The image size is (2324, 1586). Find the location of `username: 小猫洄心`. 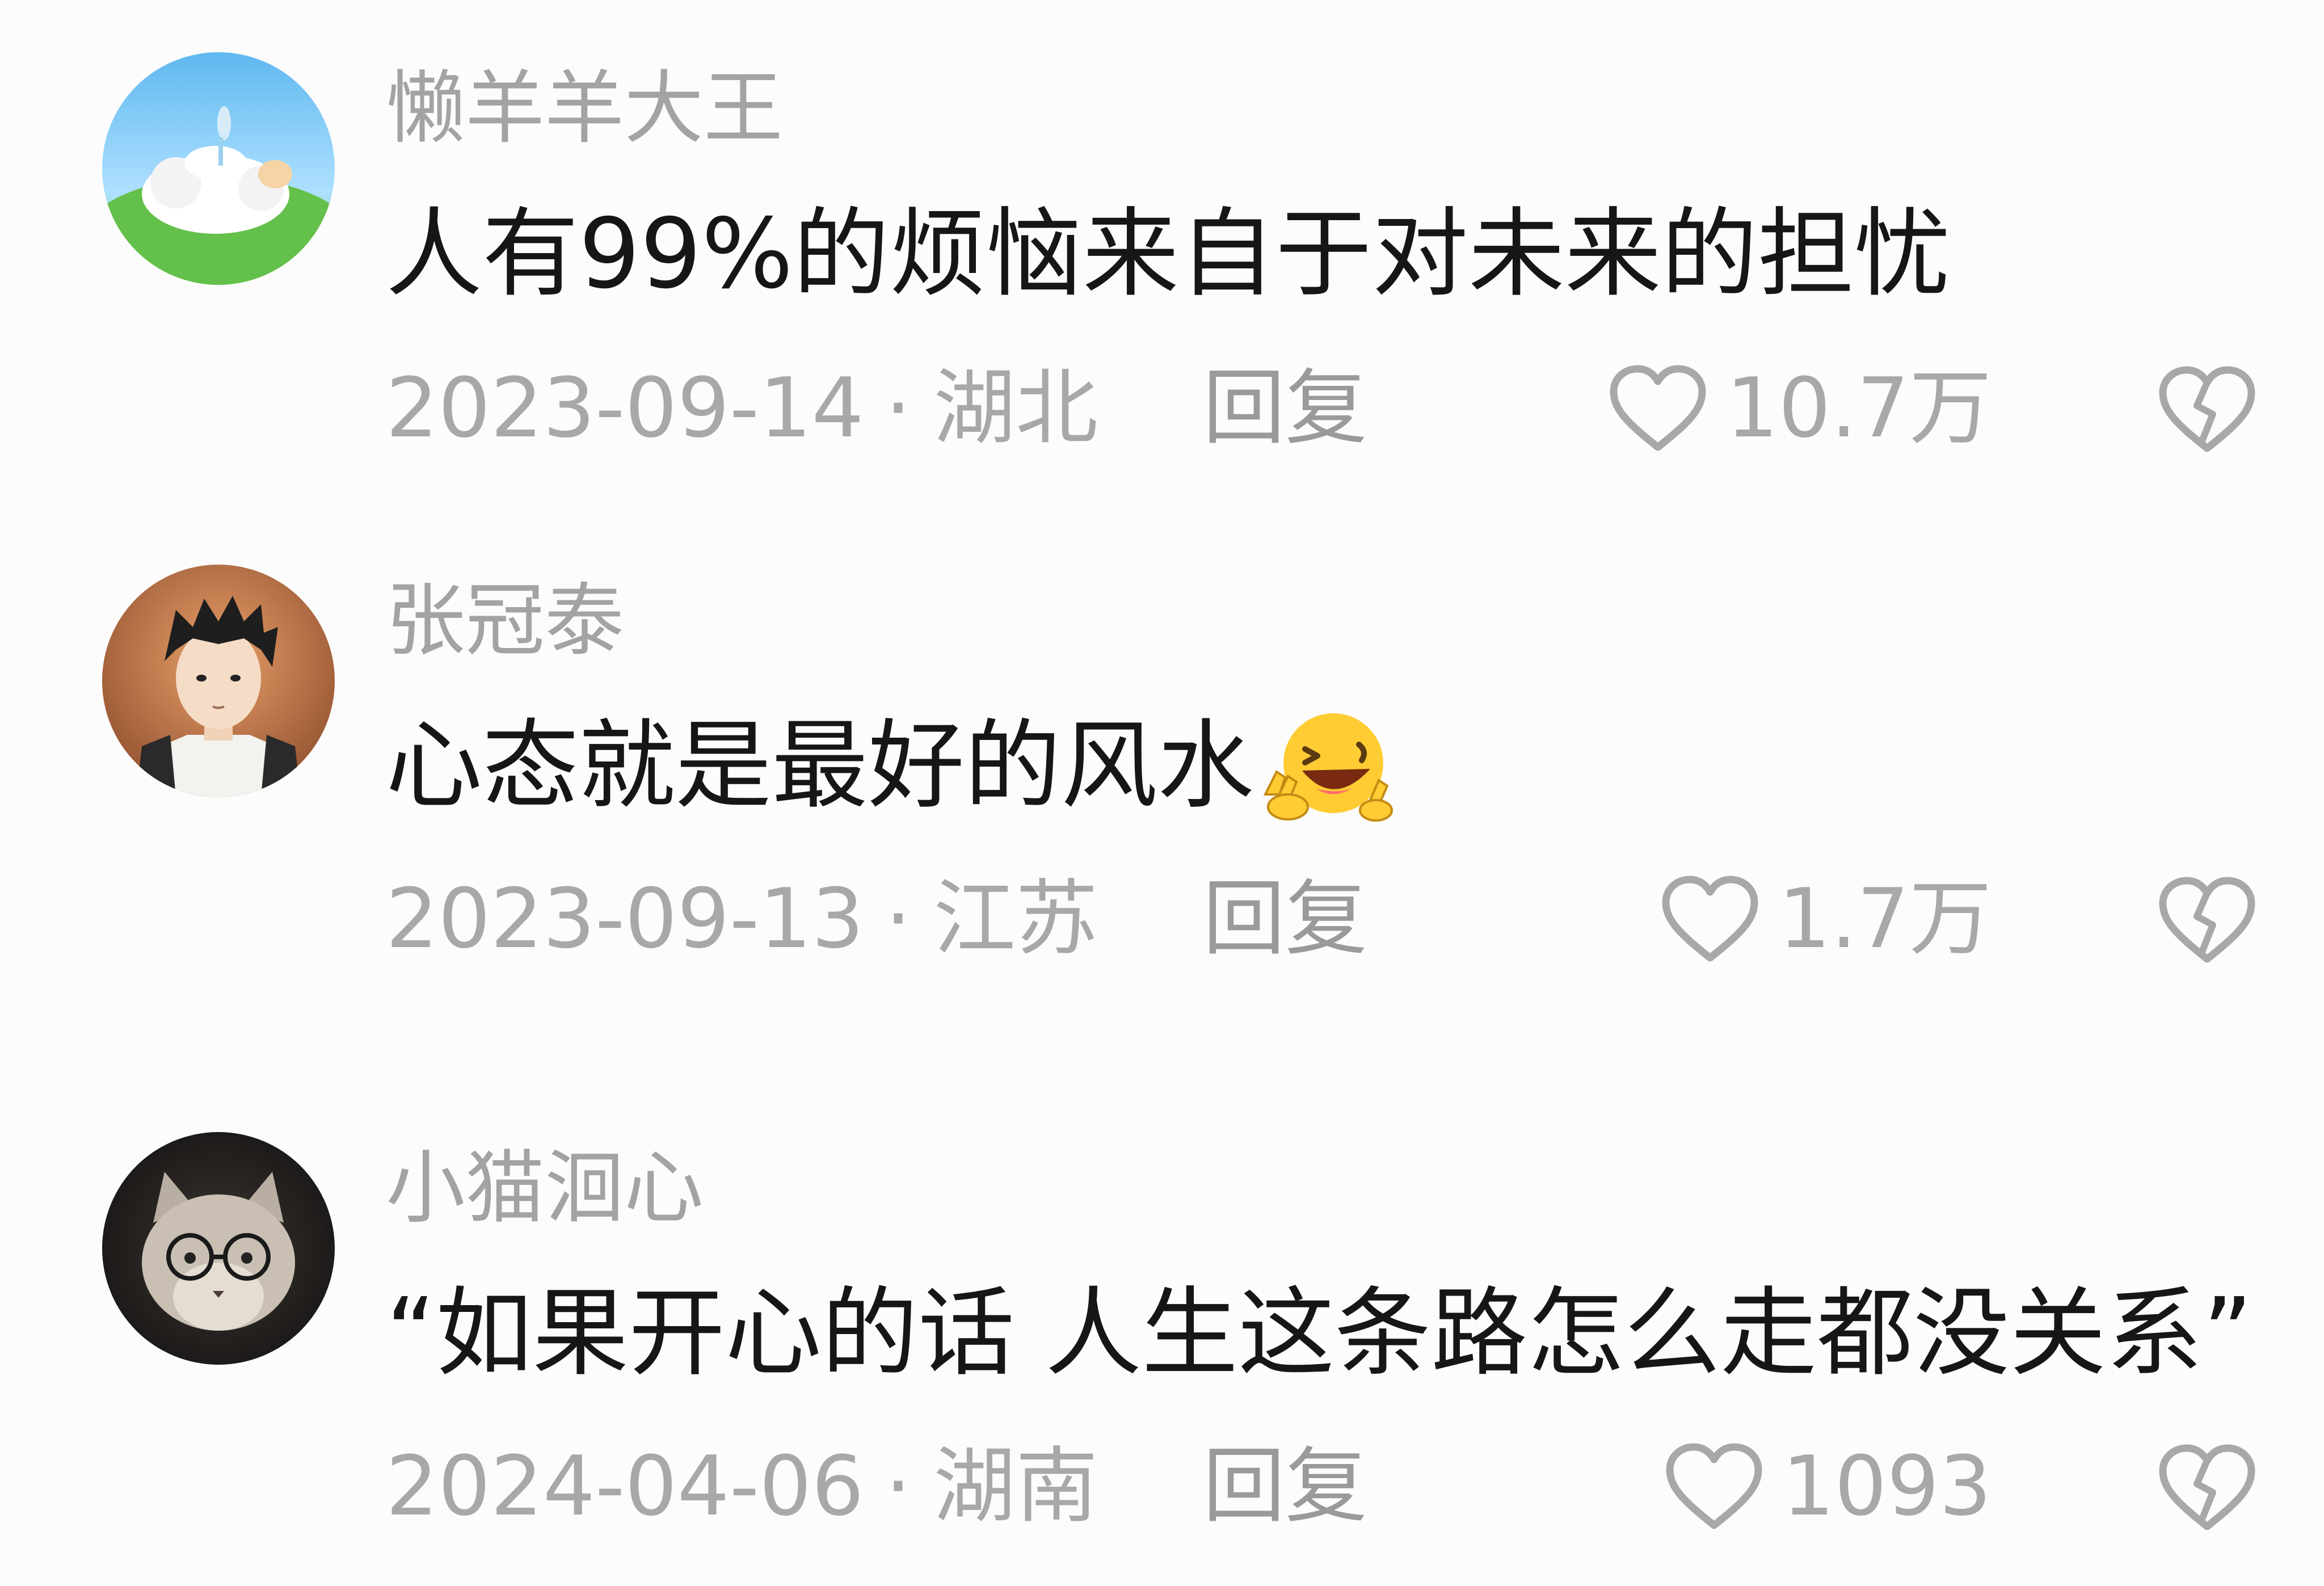

username: 小猫洄心 is located at coordinates (545, 1188).